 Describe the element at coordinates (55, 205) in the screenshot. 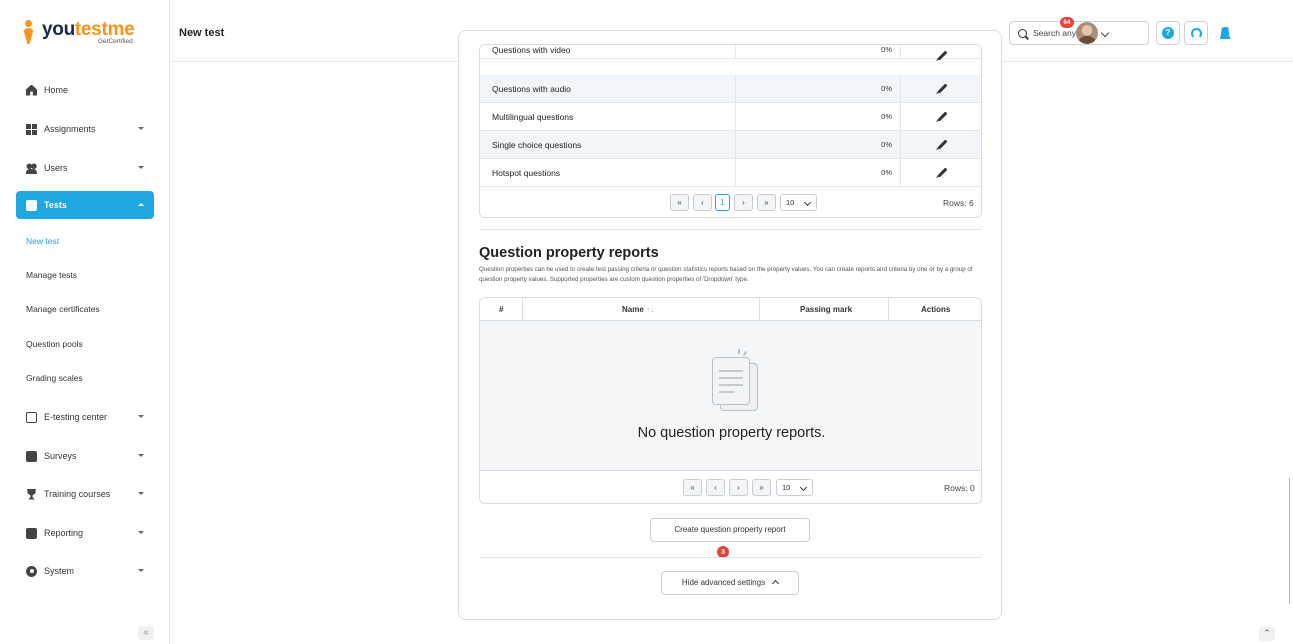

I see `sidebar-item-label: Tests` at that location.